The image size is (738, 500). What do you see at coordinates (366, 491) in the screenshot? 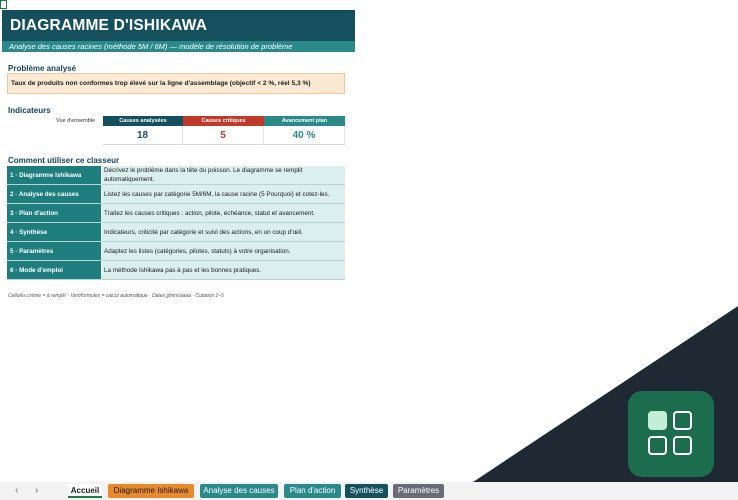
I see `tab-synthese: Synthèse` at bounding box center [366, 491].